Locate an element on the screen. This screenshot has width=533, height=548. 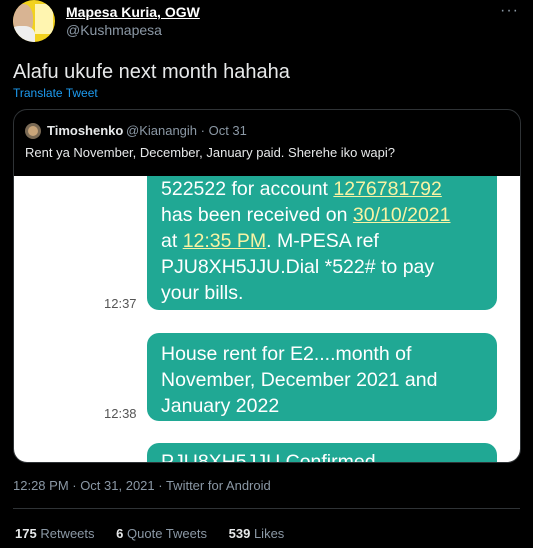
avatar-card is located at coordinates (44, 19).